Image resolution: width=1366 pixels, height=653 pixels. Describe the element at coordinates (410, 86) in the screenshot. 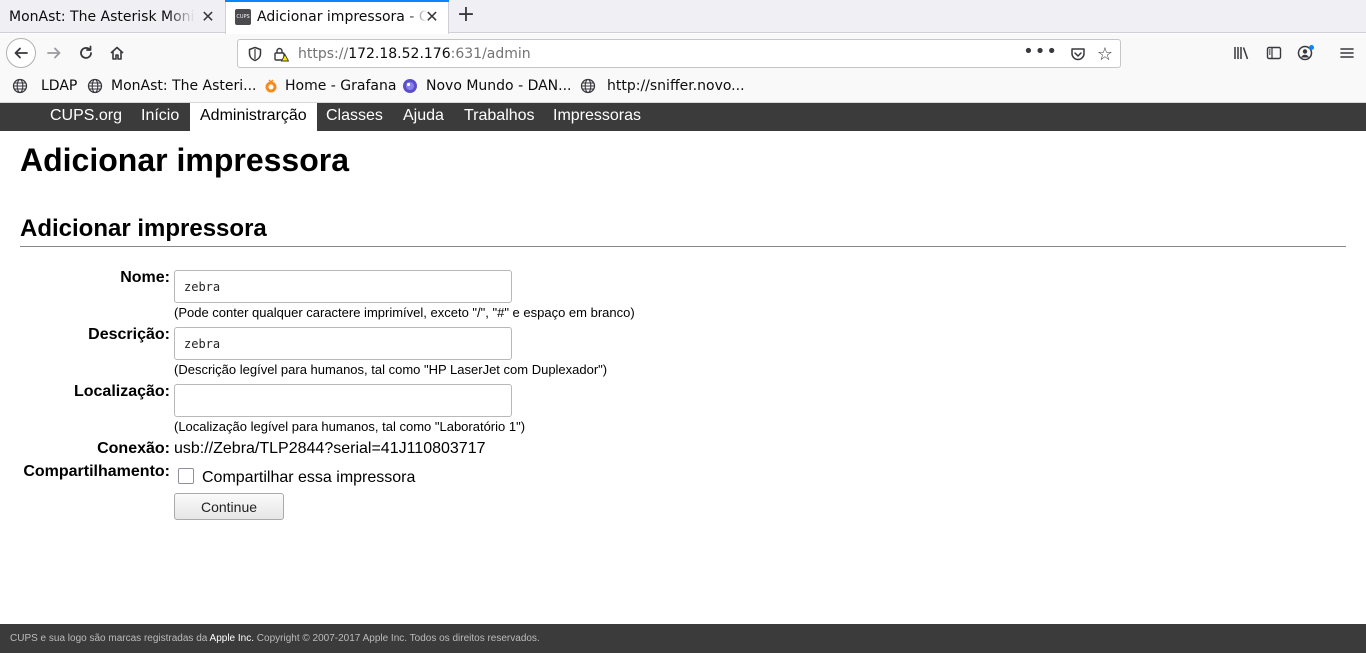

I see `novomundo-icon` at that location.